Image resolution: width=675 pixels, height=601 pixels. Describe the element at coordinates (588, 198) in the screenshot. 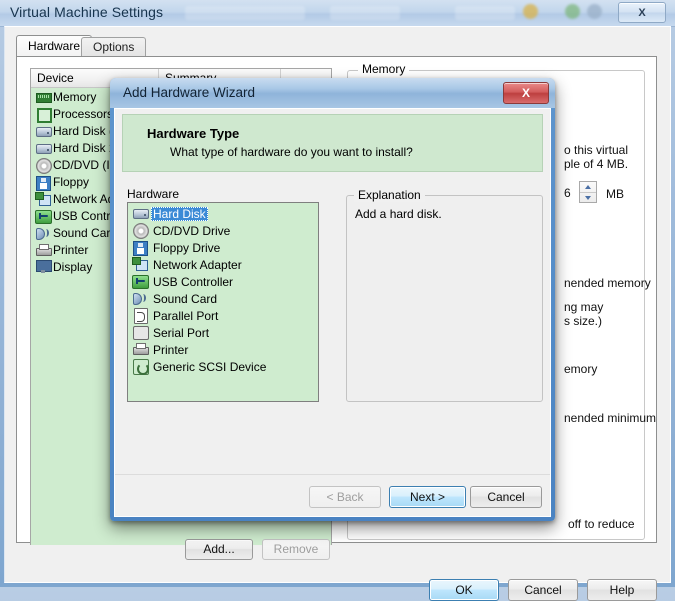

I see `spinner-down-icon` at that location.